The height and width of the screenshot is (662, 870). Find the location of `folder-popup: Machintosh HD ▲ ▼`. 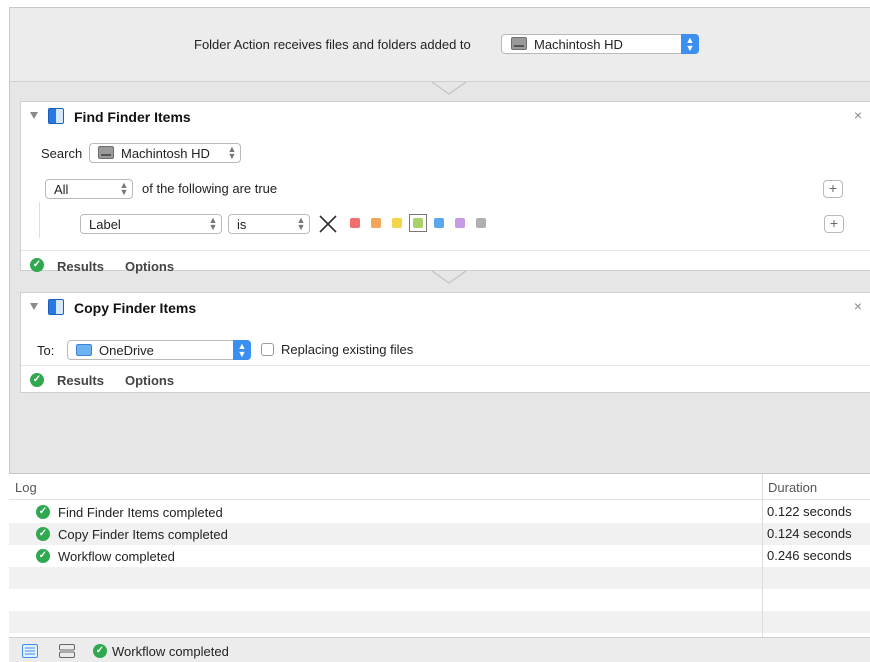

folder-popup: Machintosh HD ▲ ▼ is located at coordinates (600, 44).